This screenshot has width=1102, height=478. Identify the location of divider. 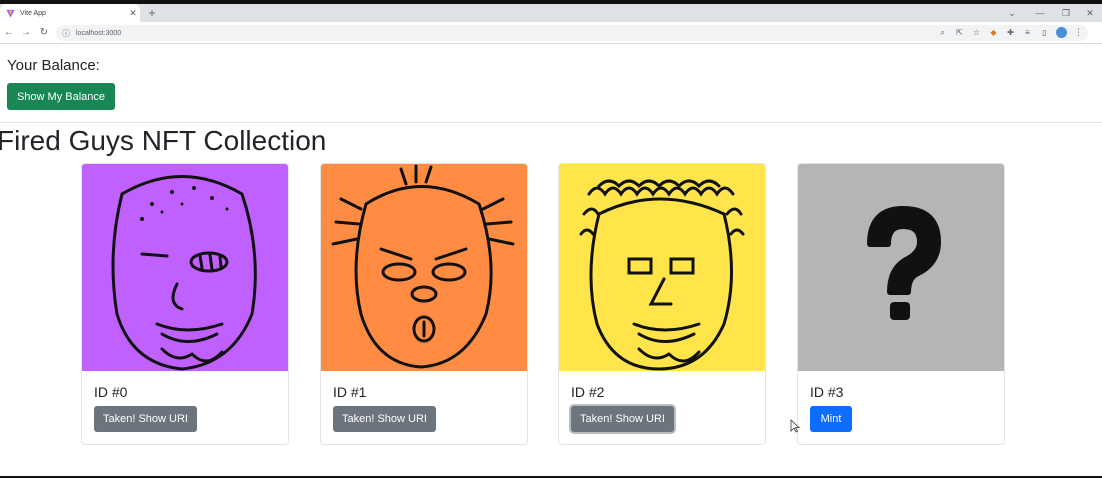
(551, 122).